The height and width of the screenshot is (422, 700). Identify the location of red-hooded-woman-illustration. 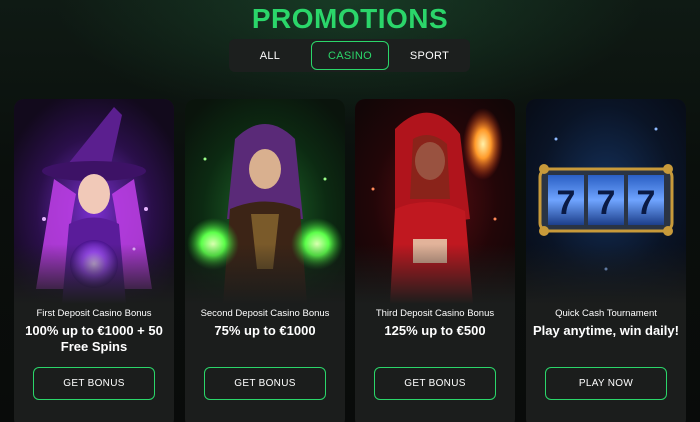
(435, 201).